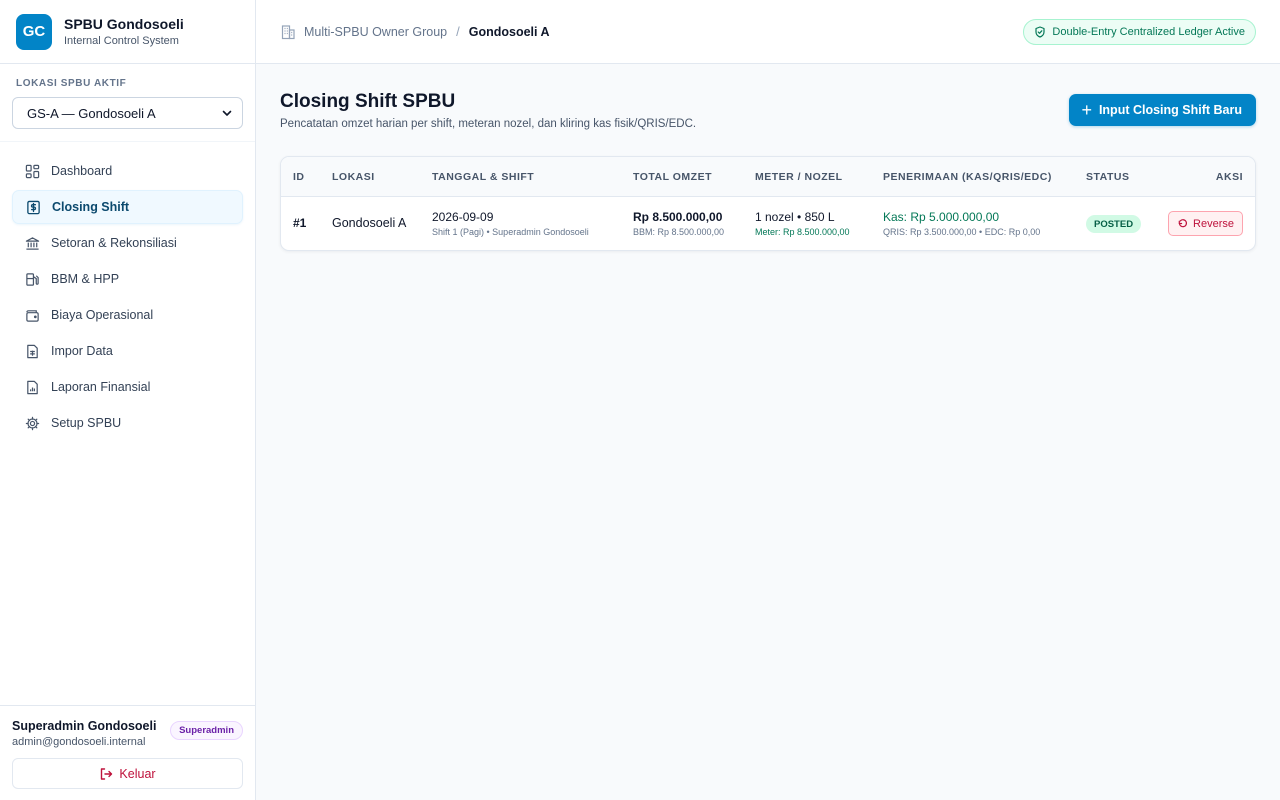 This screenshot has height=800, width=1280. I want to click on column-header-aksi: AKSI, so click(1229, 177).